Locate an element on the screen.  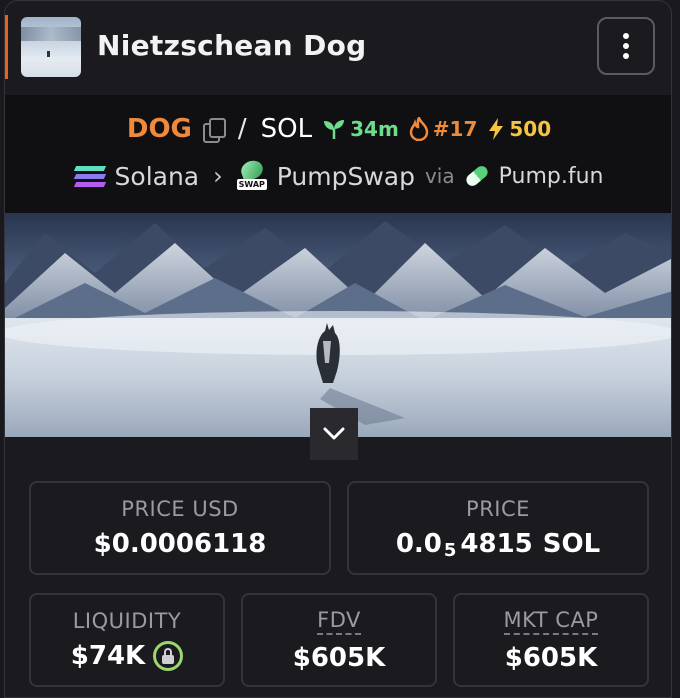
base-token-symbol: DOG is located at coordinates (159, 129).